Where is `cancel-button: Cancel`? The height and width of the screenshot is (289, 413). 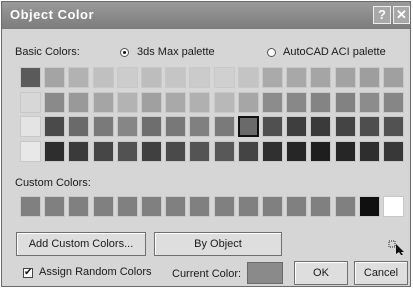 cancel-button: Cancel is located at coordinates (381, 273).